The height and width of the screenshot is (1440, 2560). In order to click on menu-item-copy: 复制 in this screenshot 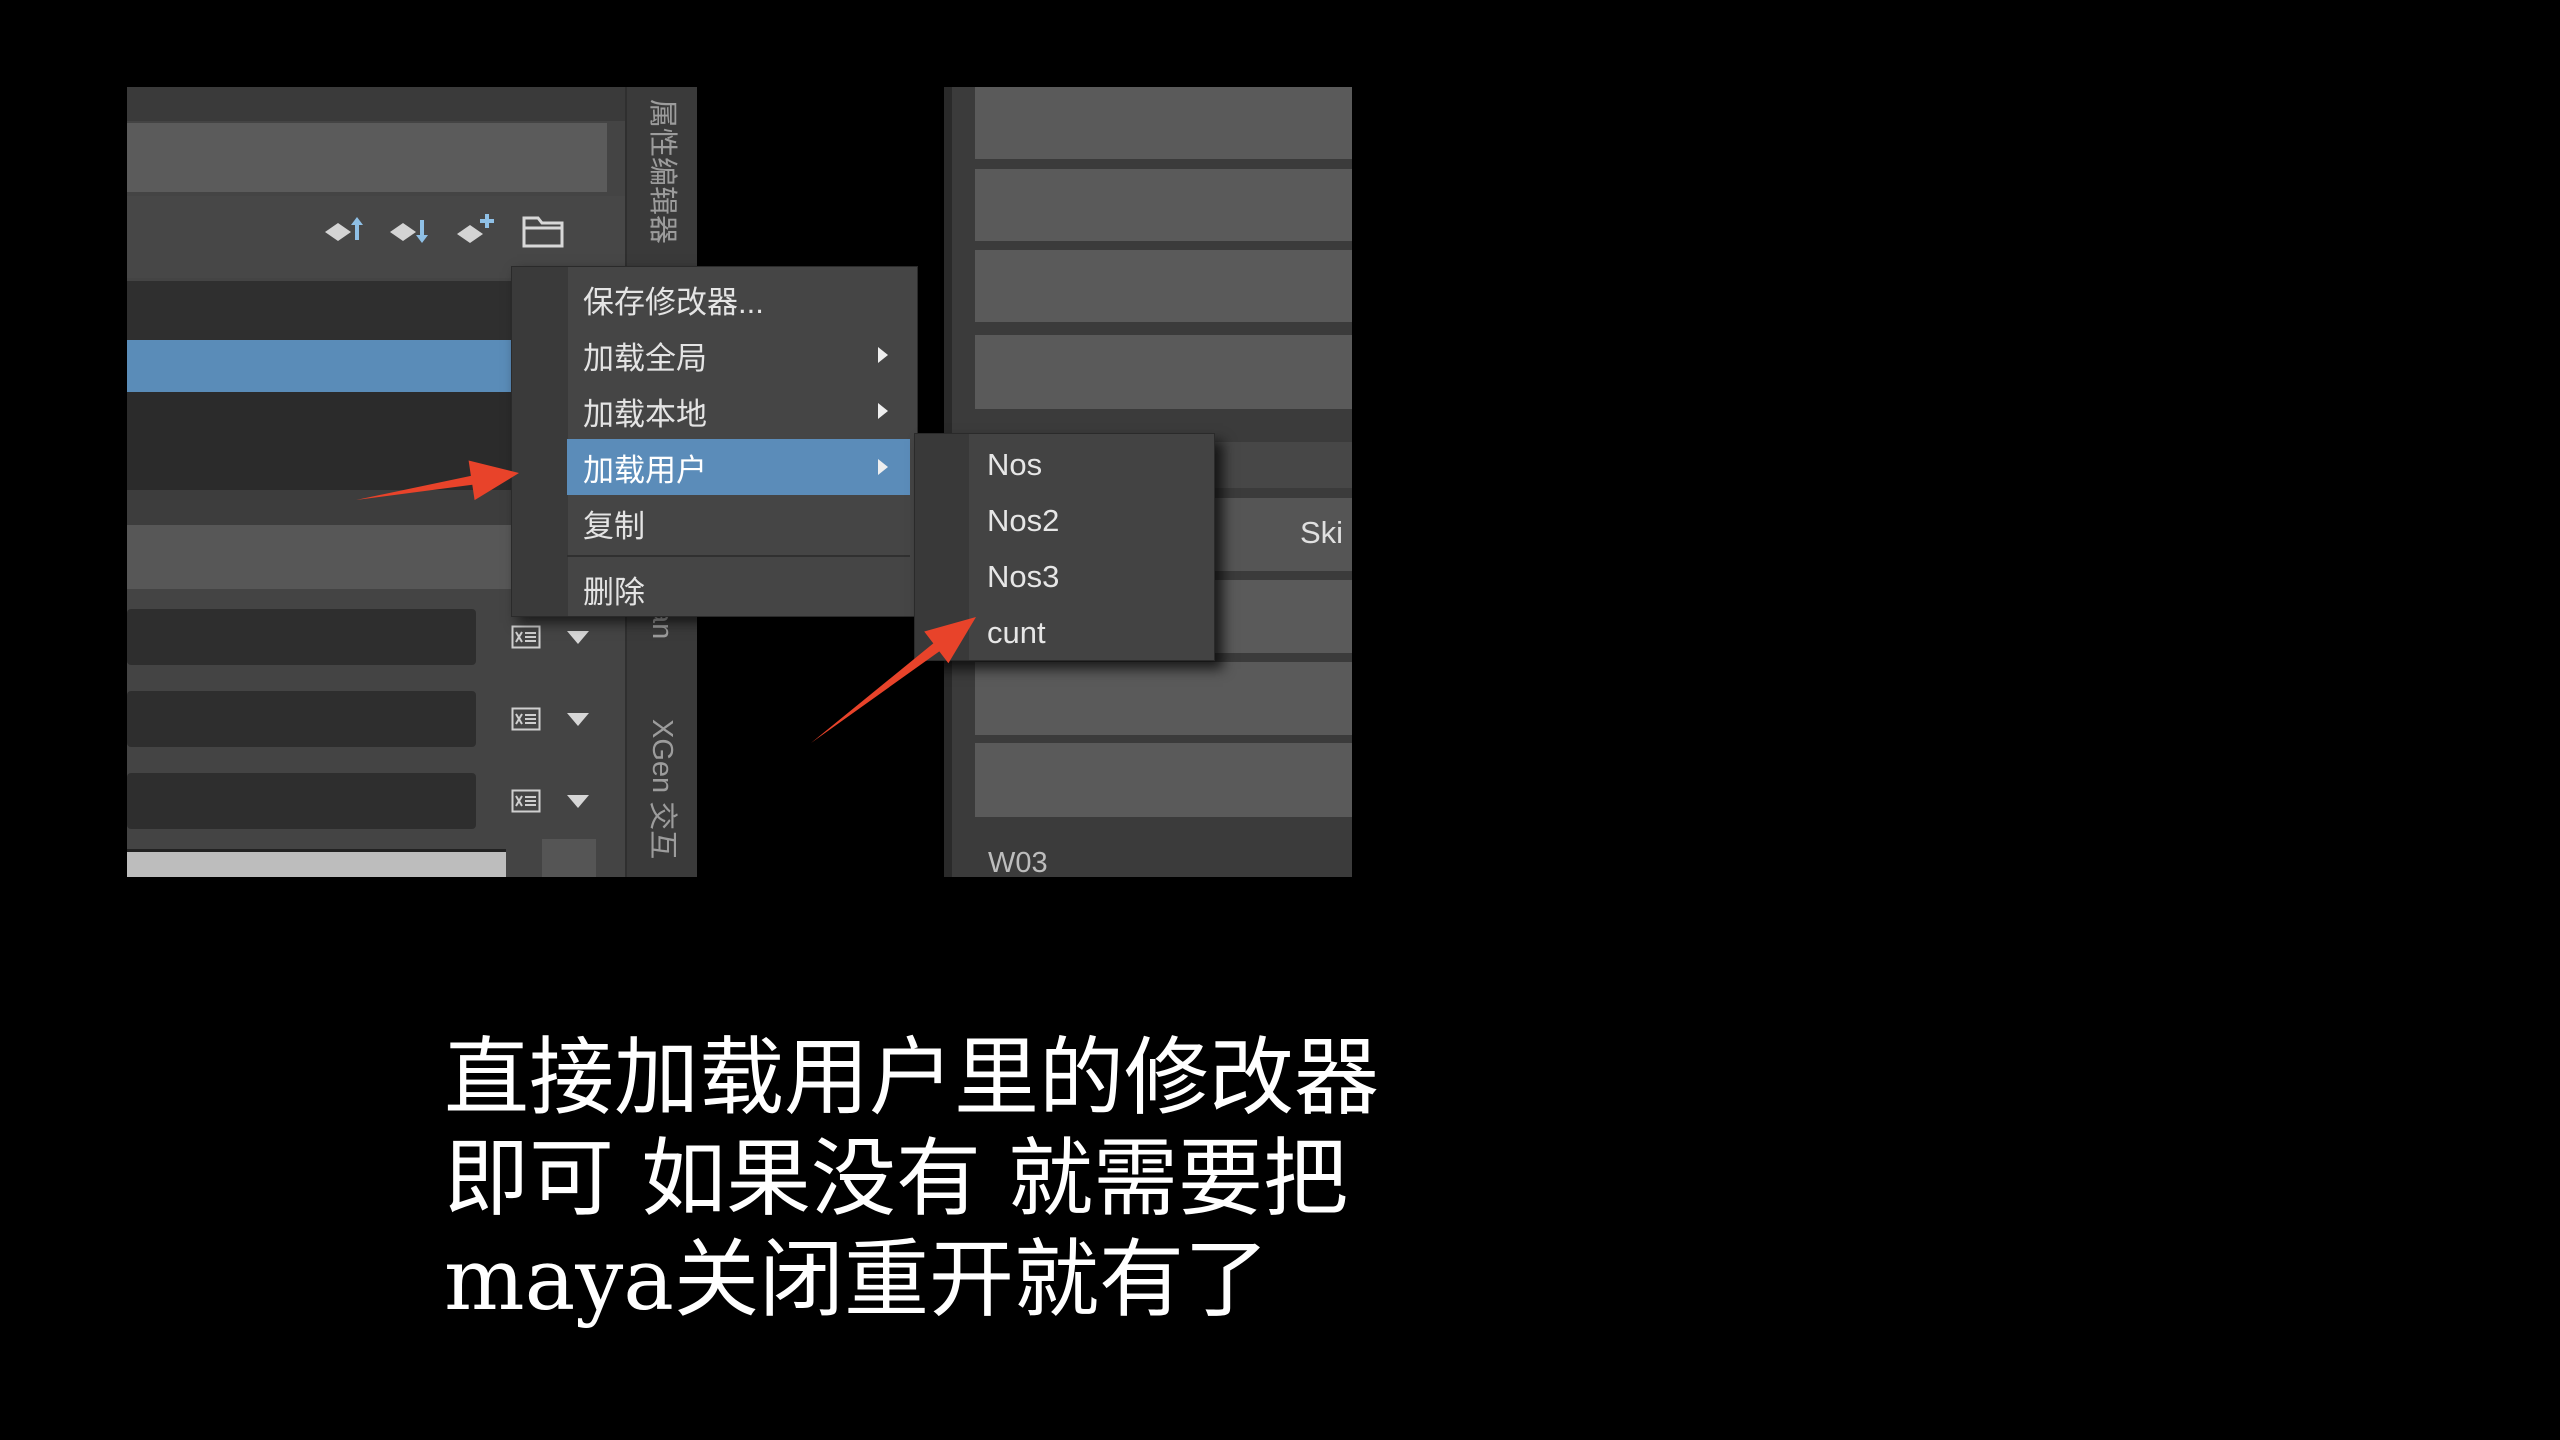, I will do `click(738, 523)`.